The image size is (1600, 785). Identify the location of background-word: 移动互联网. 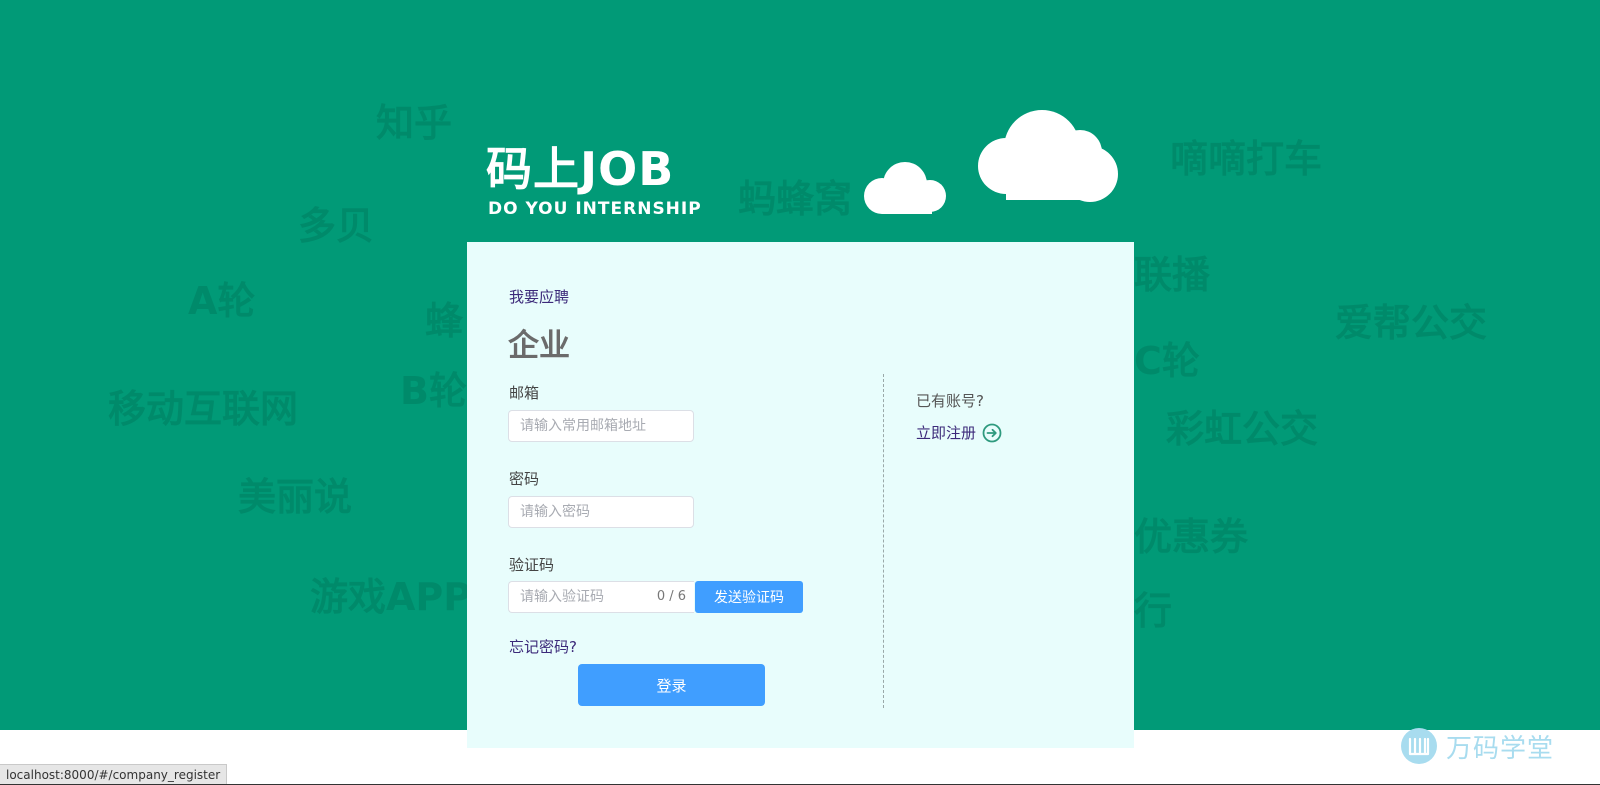
(203, 409).